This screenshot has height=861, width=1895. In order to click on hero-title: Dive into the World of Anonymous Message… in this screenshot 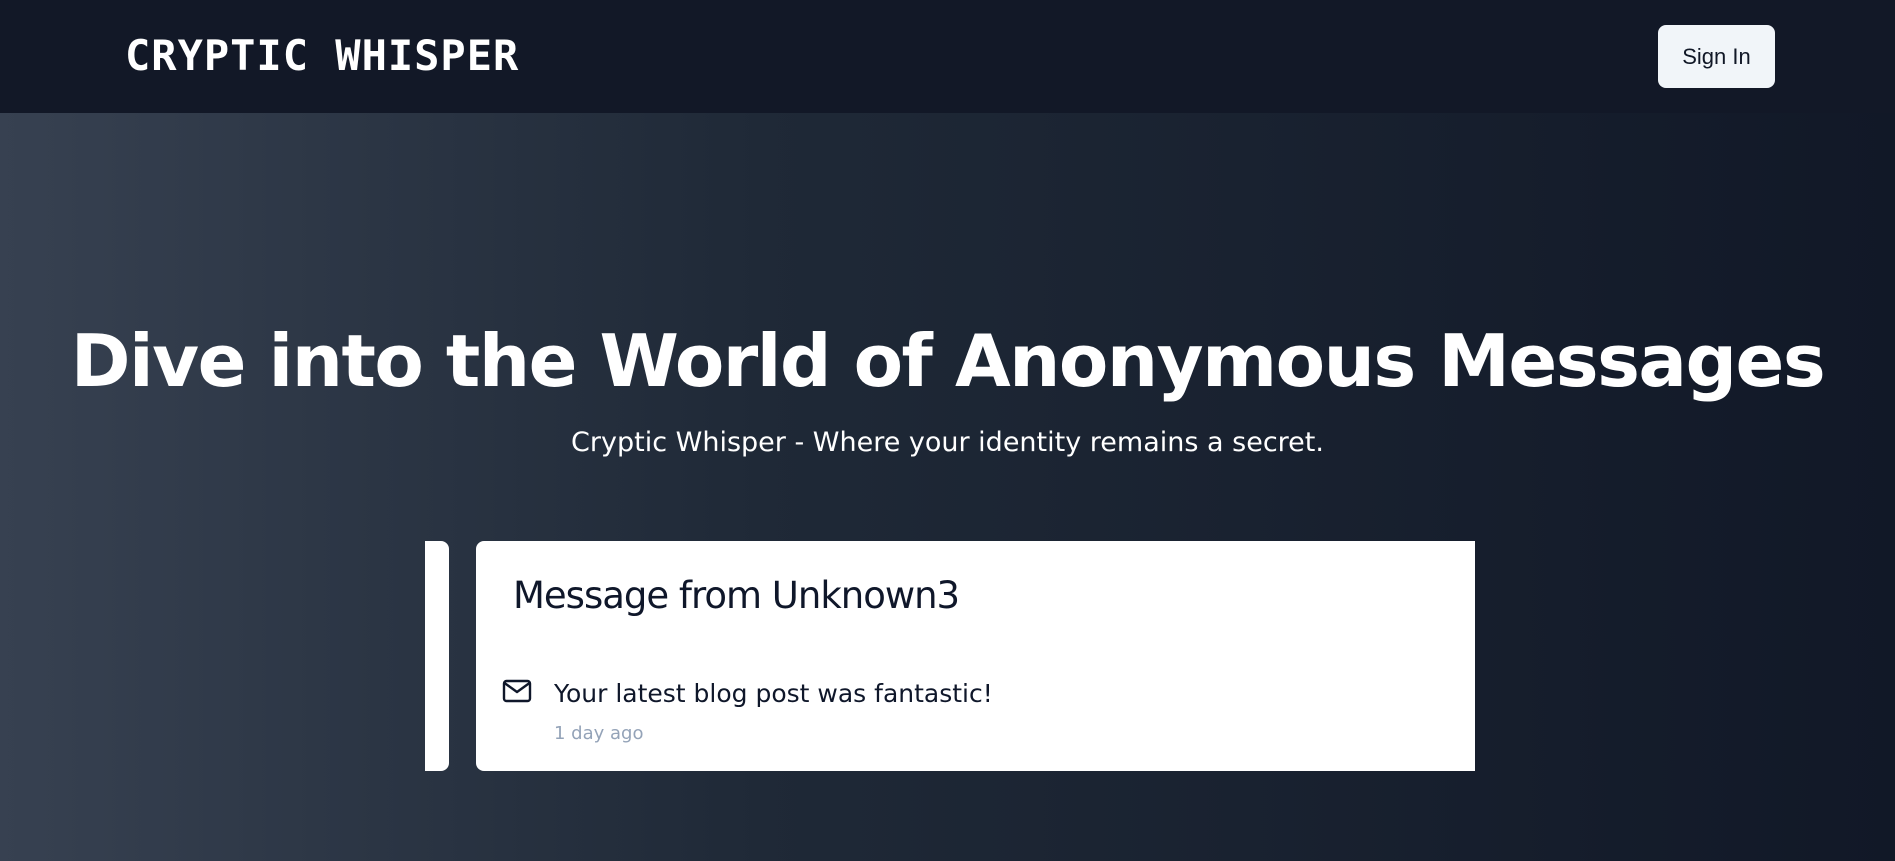, I will do `click(948, 361)`.